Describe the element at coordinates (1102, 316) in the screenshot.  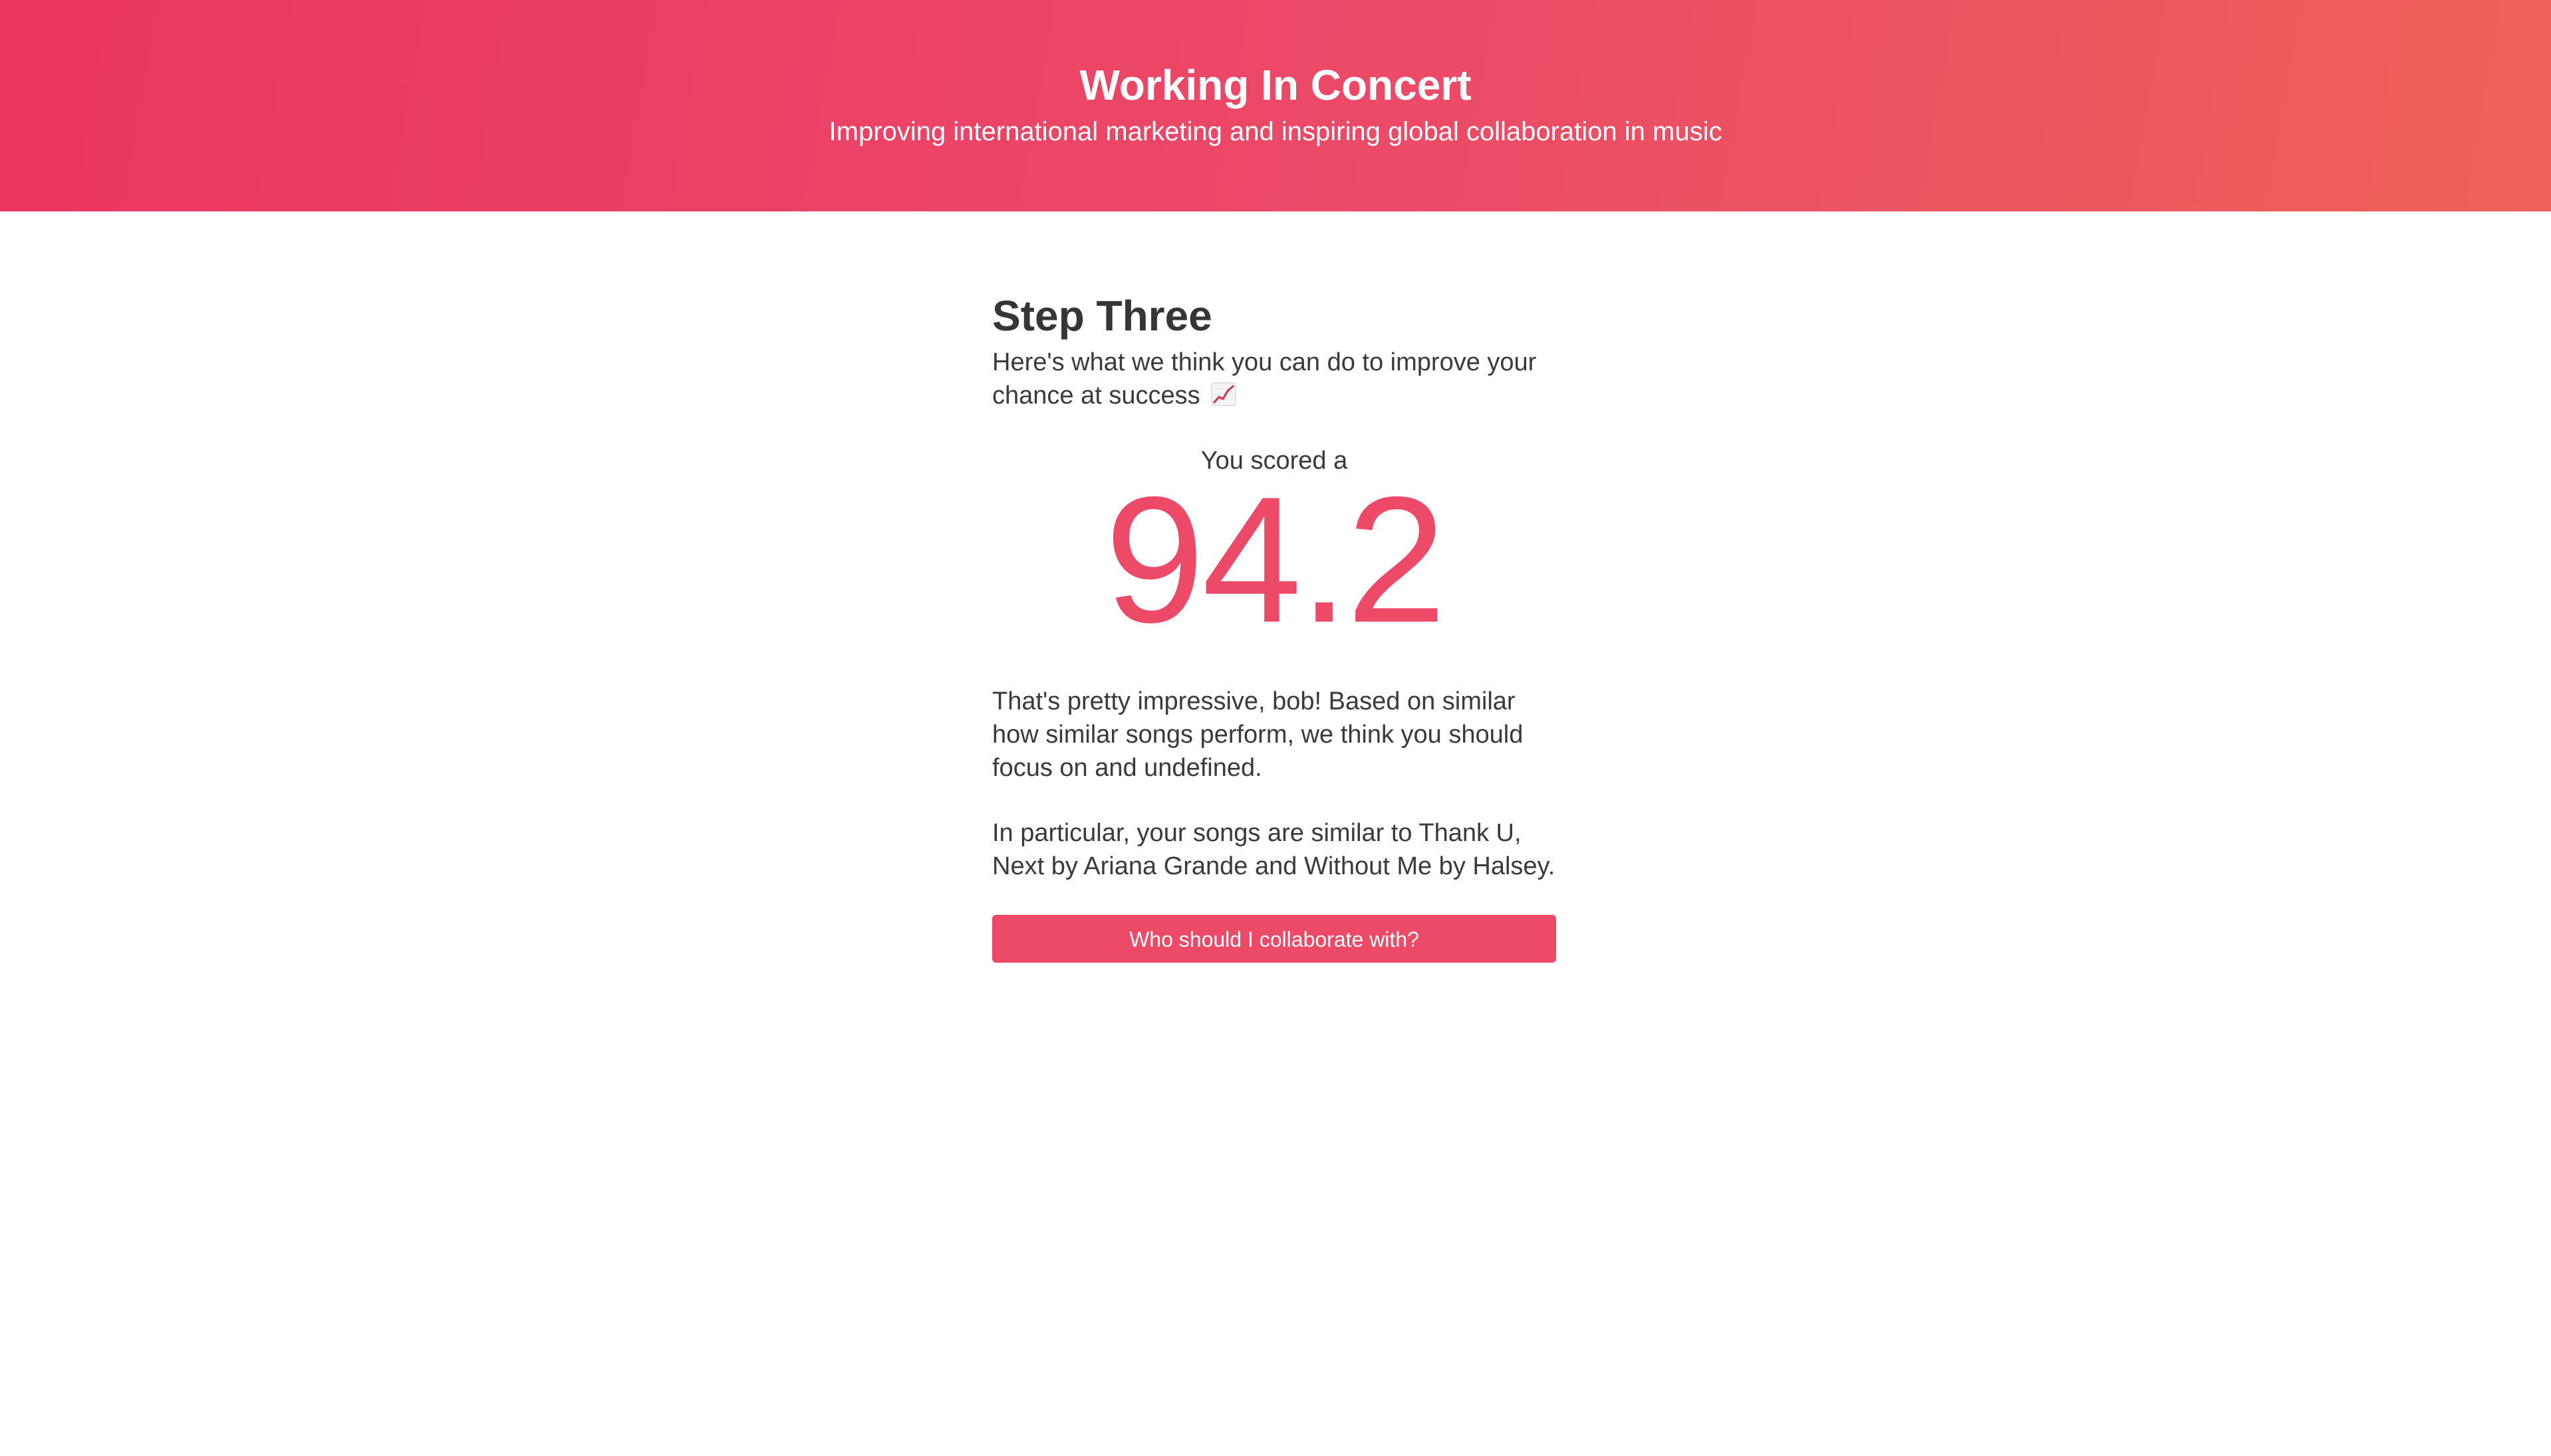
I see `step-title: Step Three` at that location.